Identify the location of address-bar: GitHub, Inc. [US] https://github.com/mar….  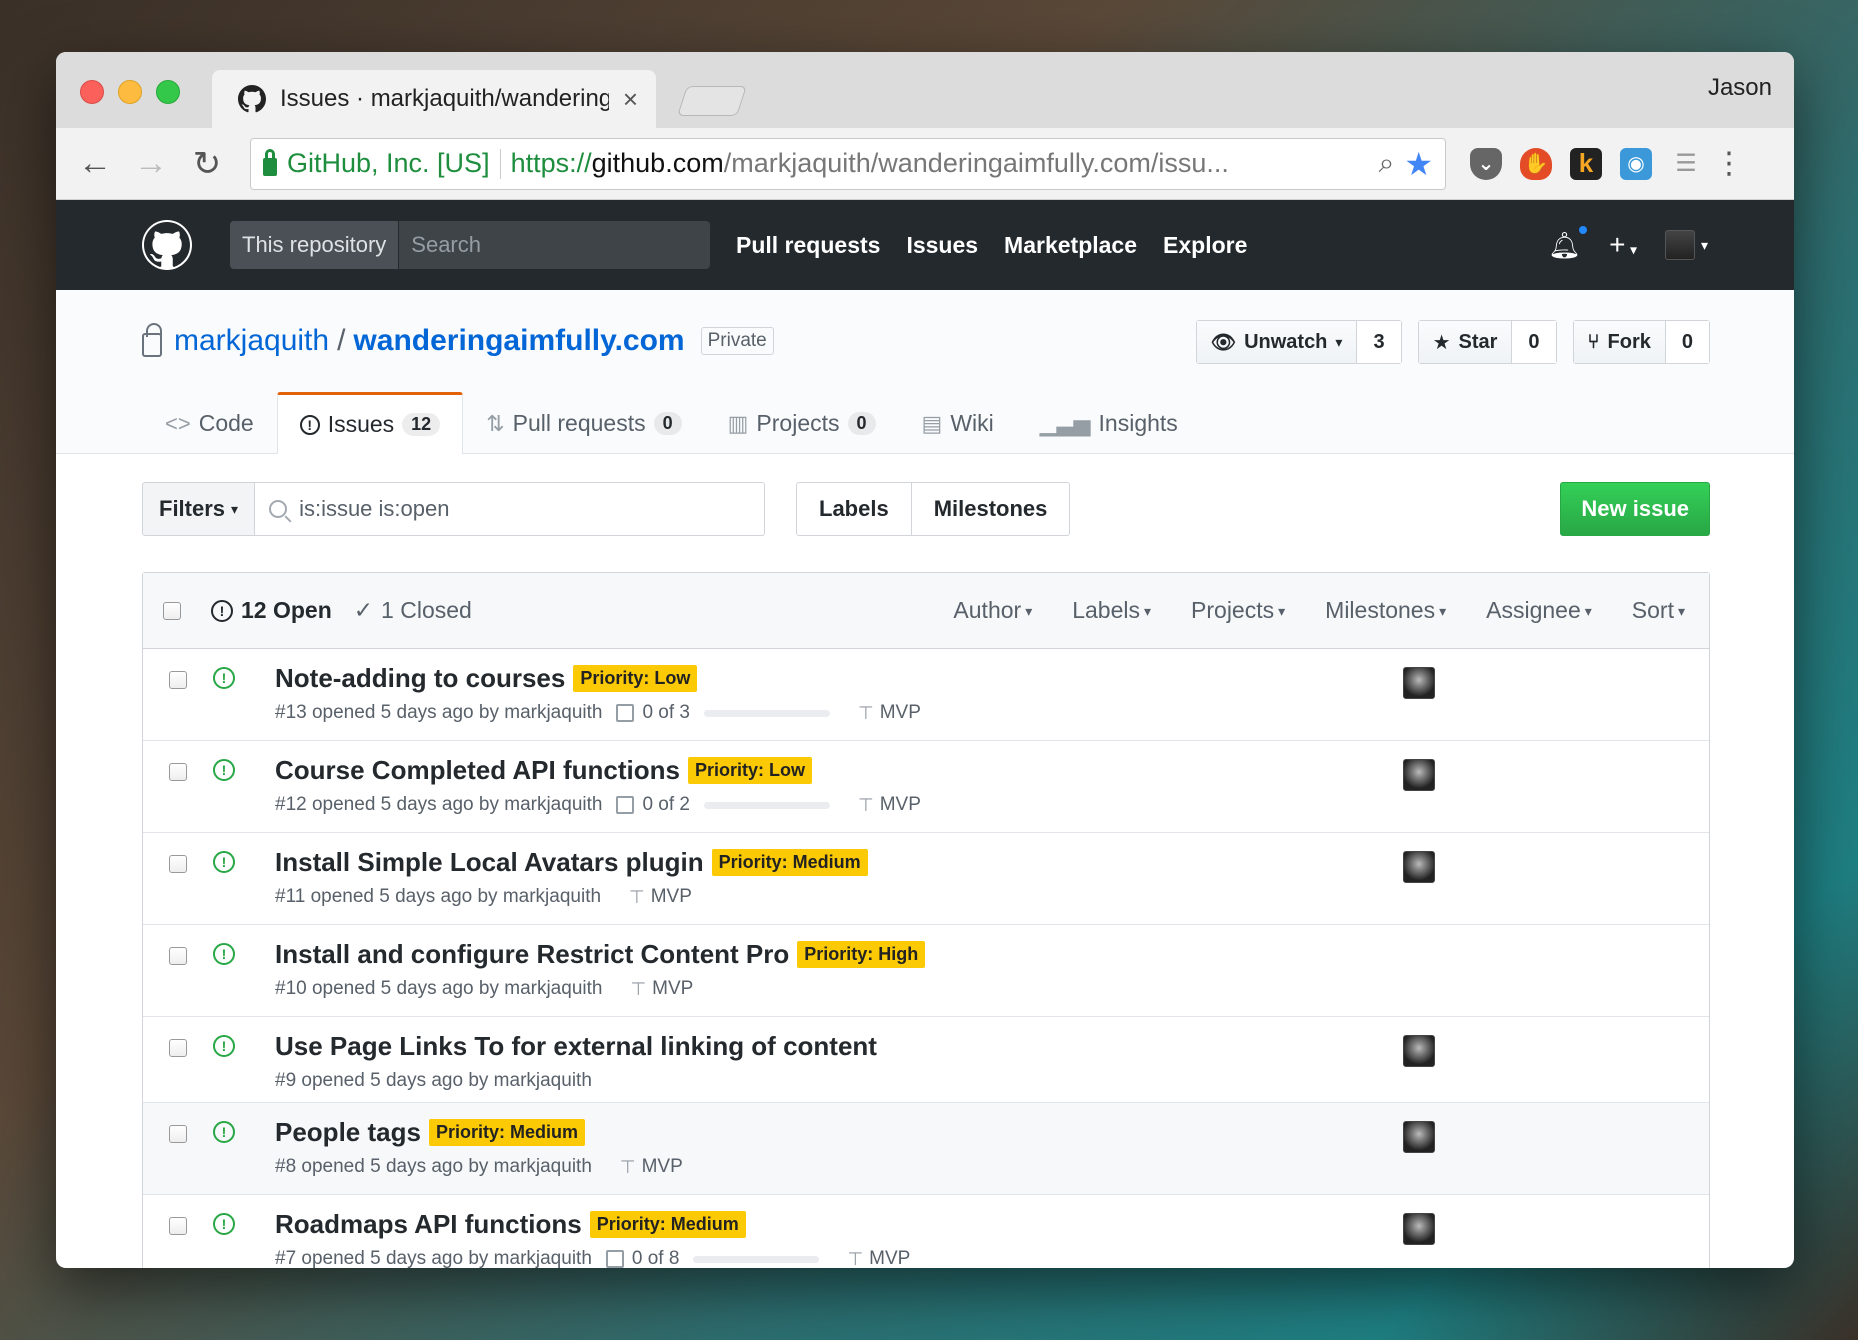
(848, 163).